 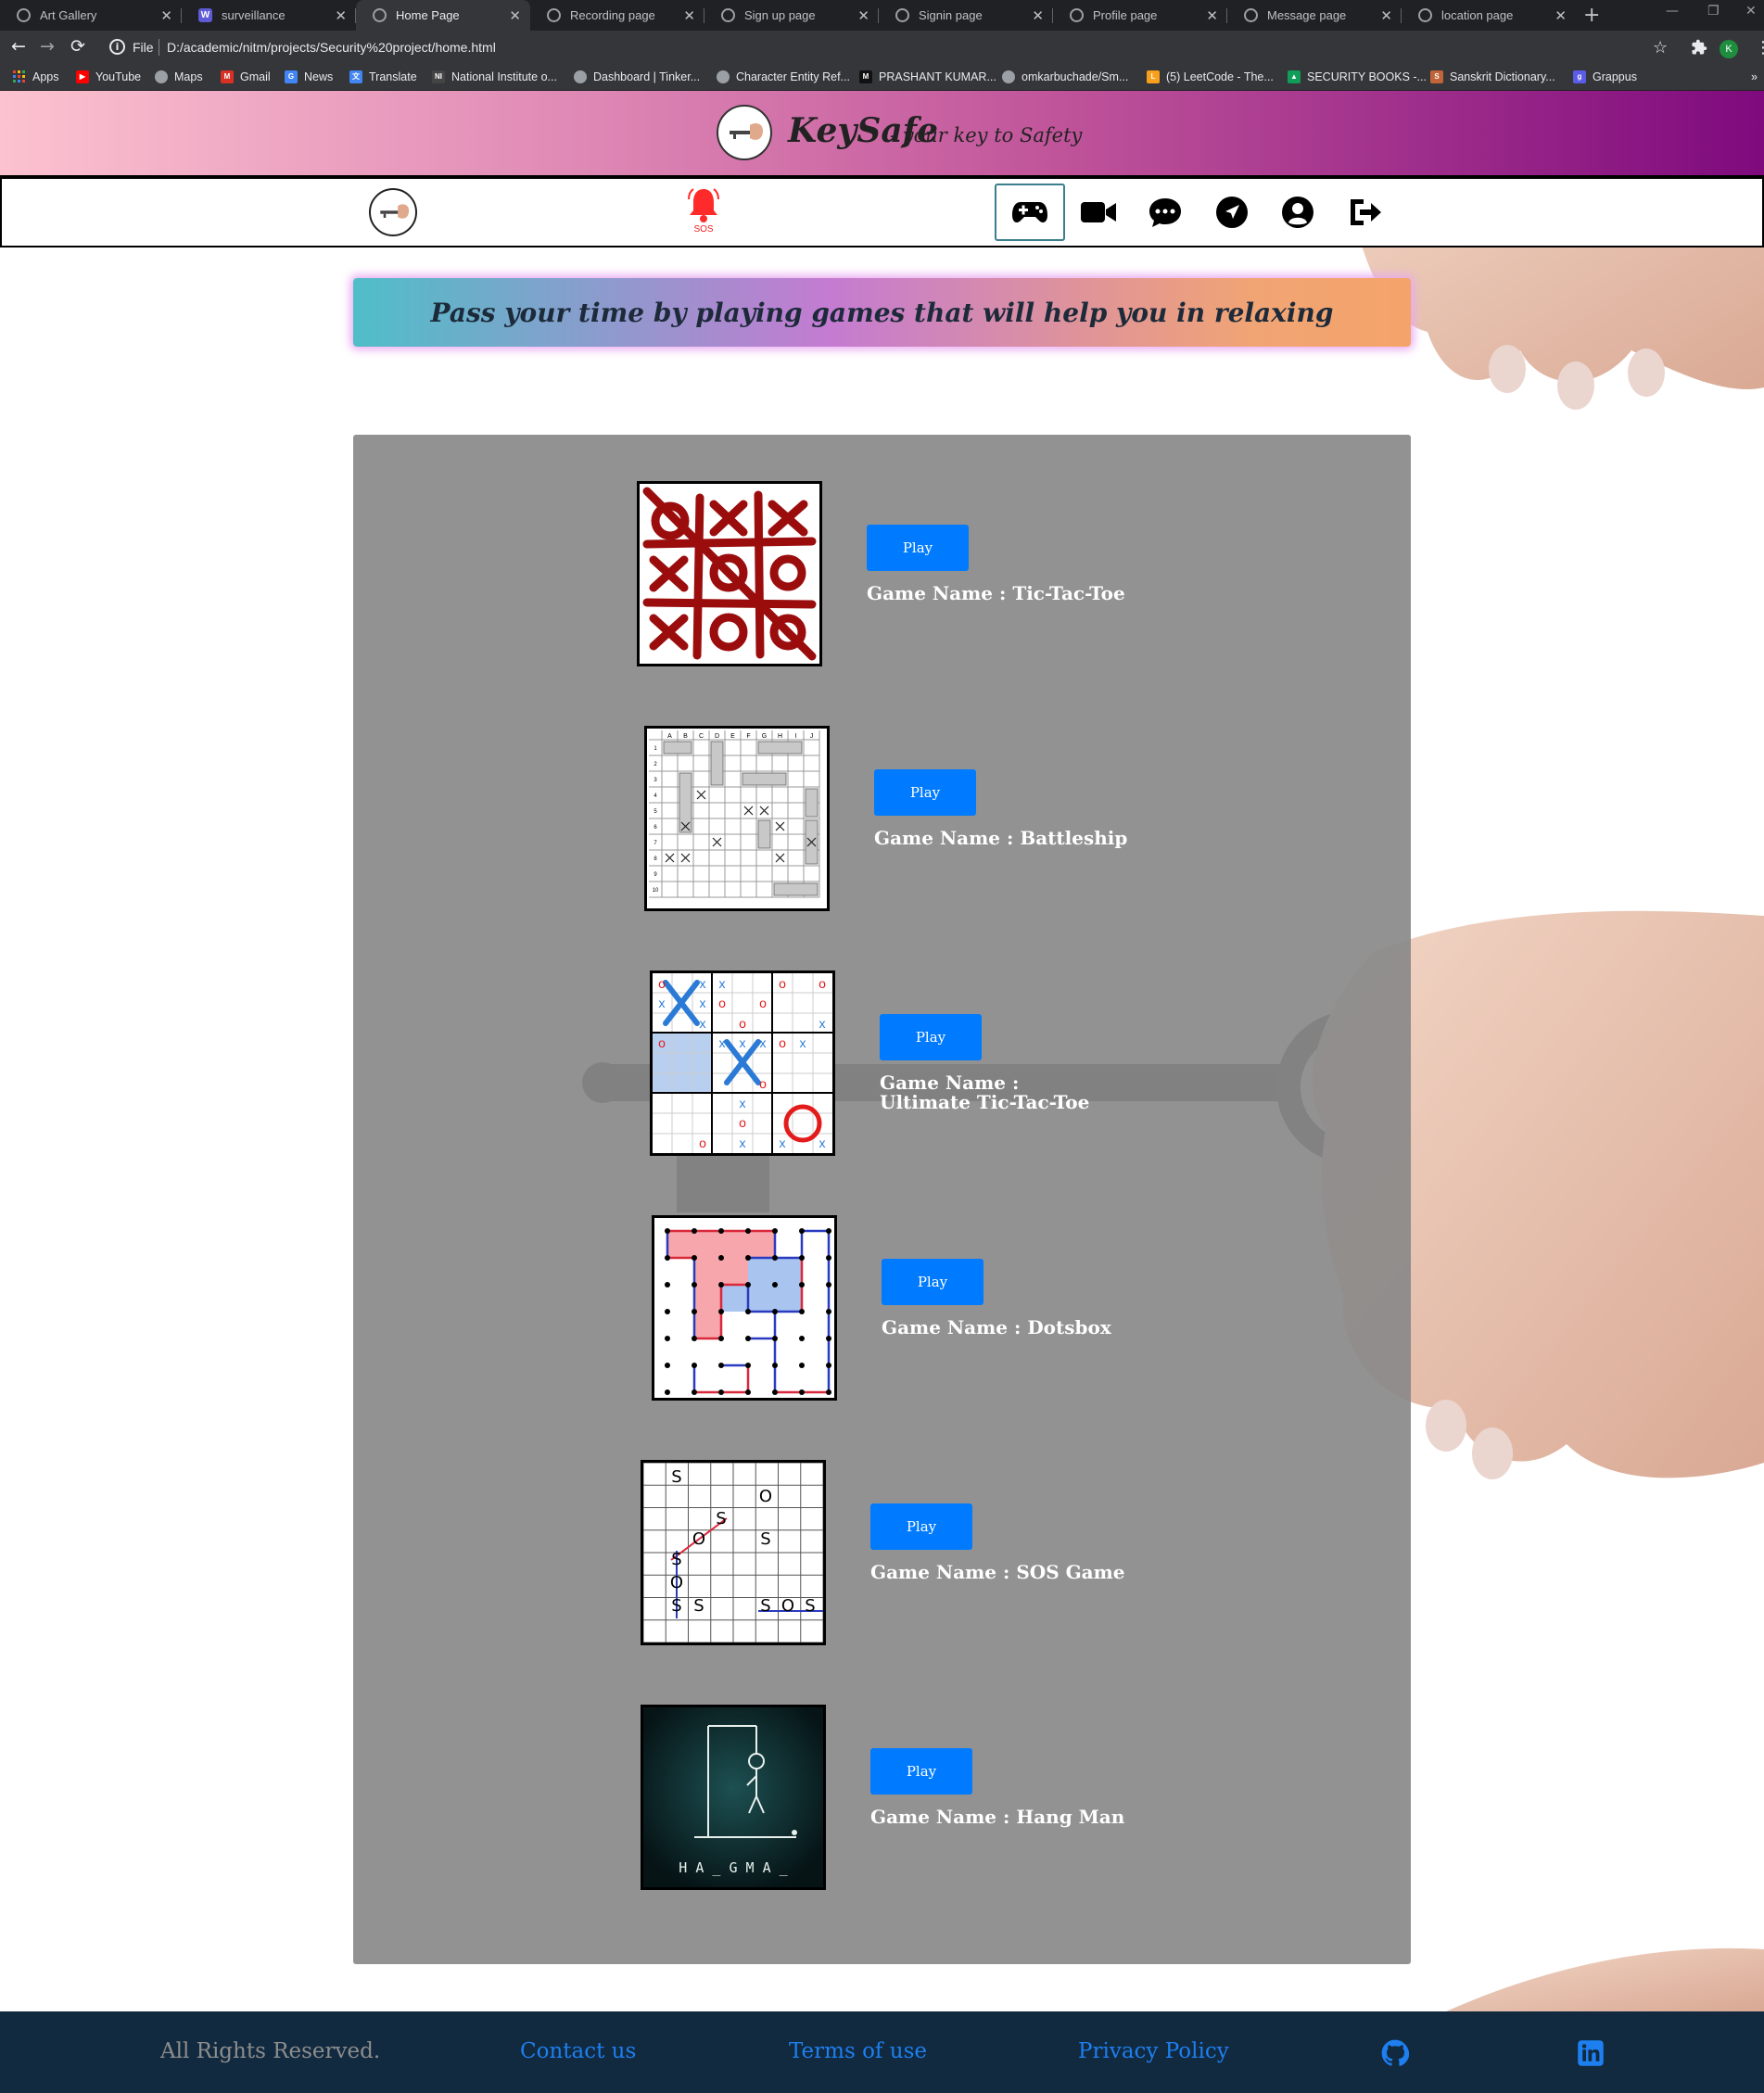 I want to click on privacy-policy-link: Privacy Policy, so click(x=1153, y=2051).